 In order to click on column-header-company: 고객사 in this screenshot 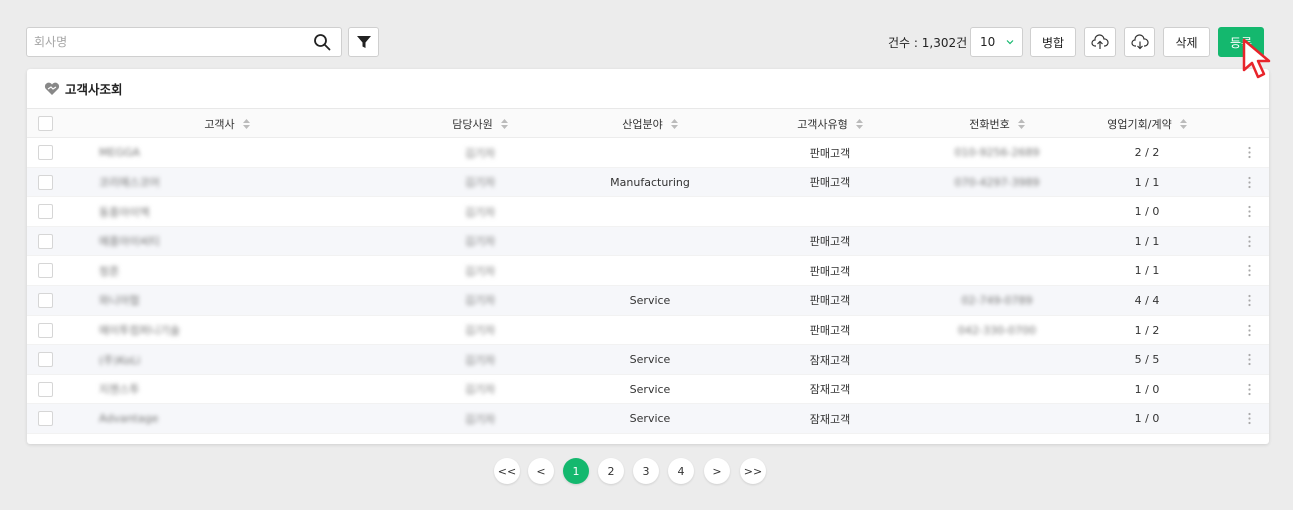, I will do `click(227, 123)`.